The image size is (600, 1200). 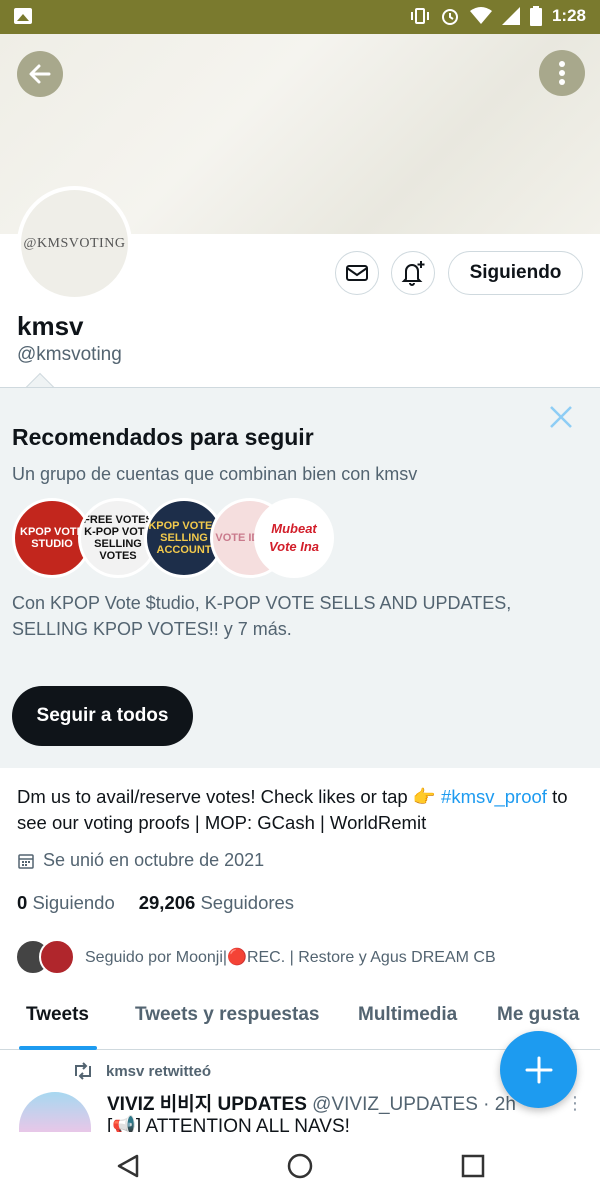 I want to click on following-button: Siguiendo, so click(x=515, y=273).